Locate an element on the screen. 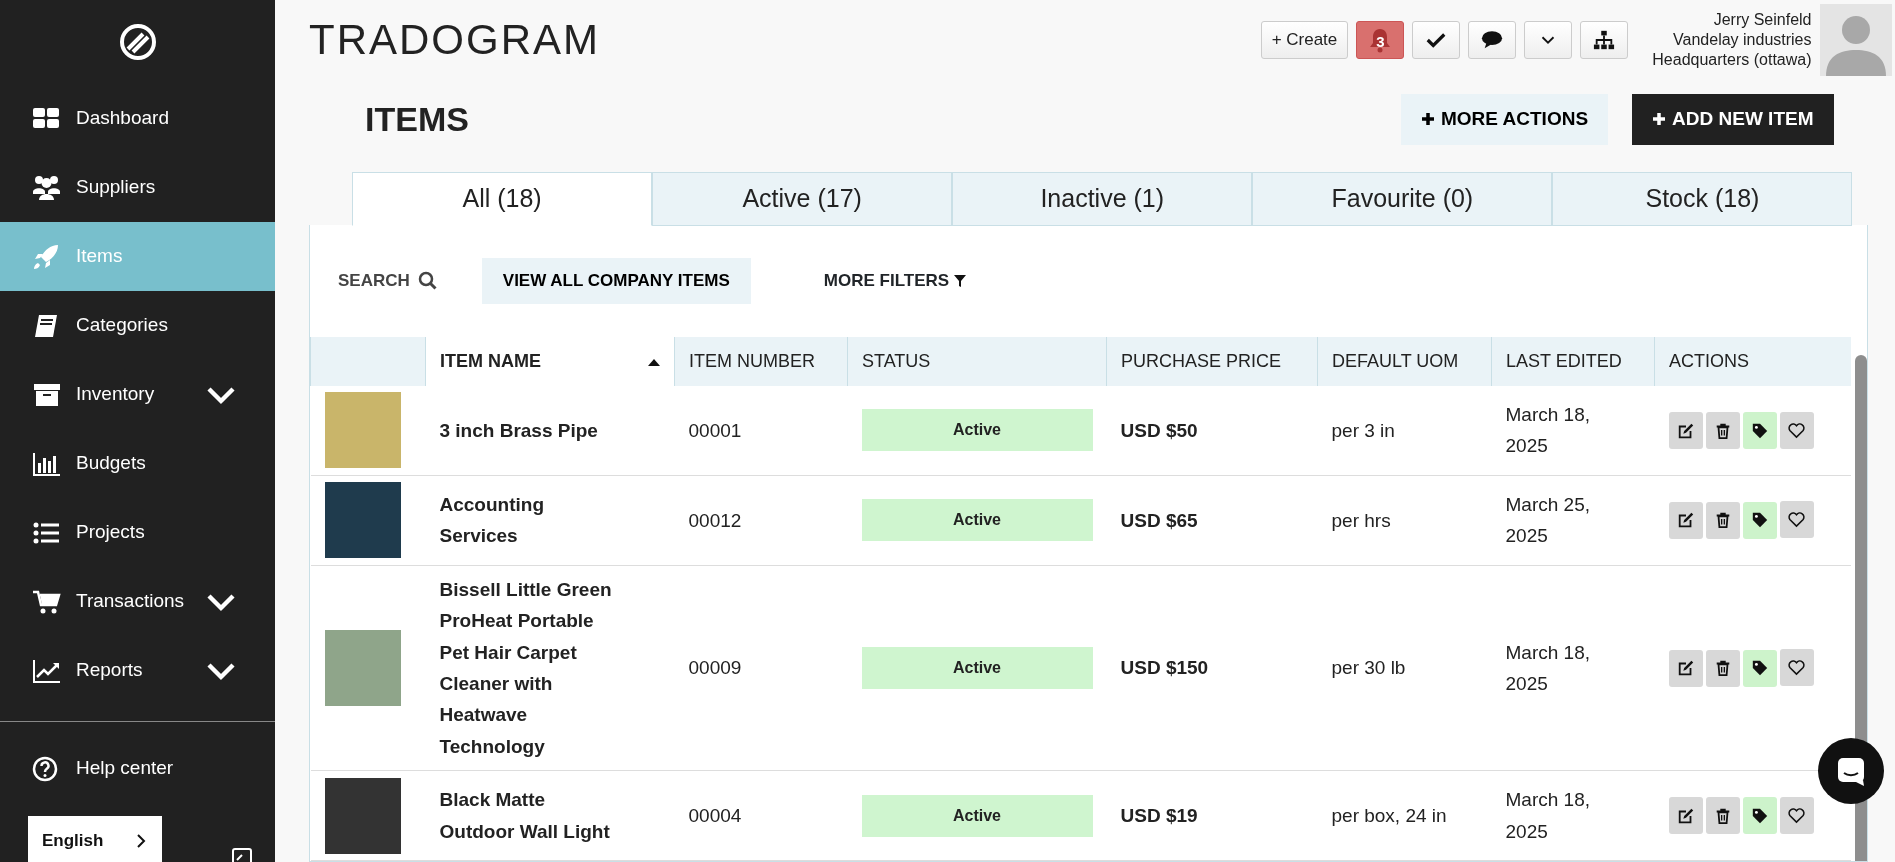 This screenshot has width=1895, height=862. notifications-button: 3 is located at coordinates (1380, 40).